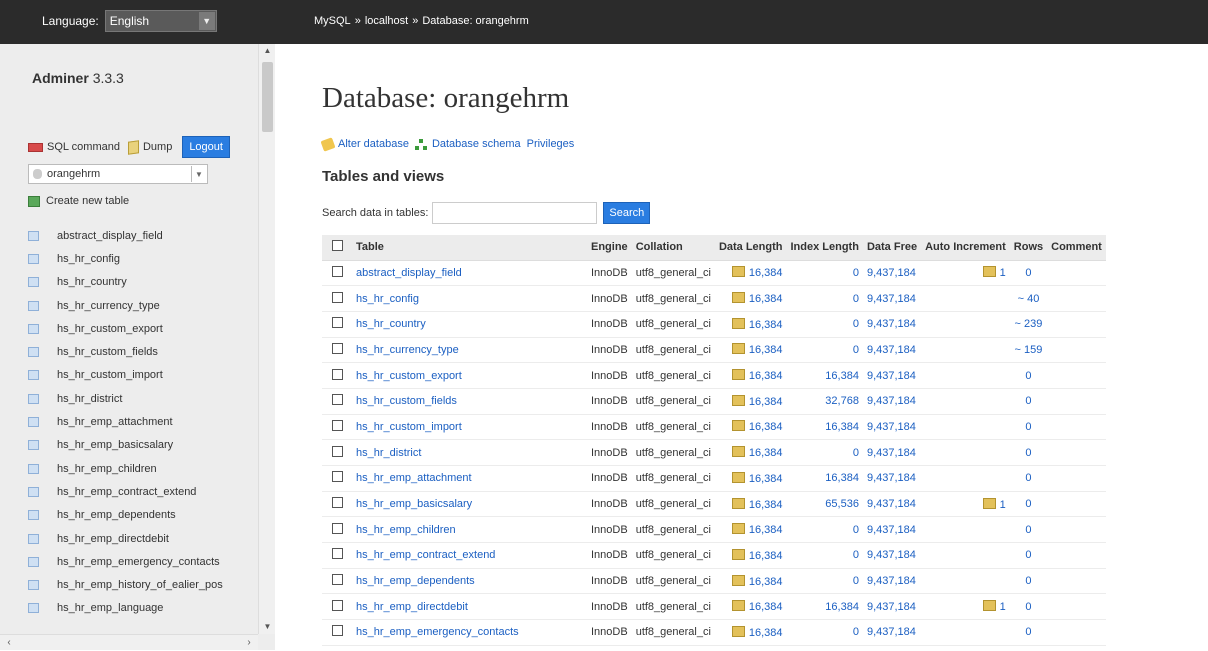  I want to click on create-table-link: Create new table, so click(78, 201).